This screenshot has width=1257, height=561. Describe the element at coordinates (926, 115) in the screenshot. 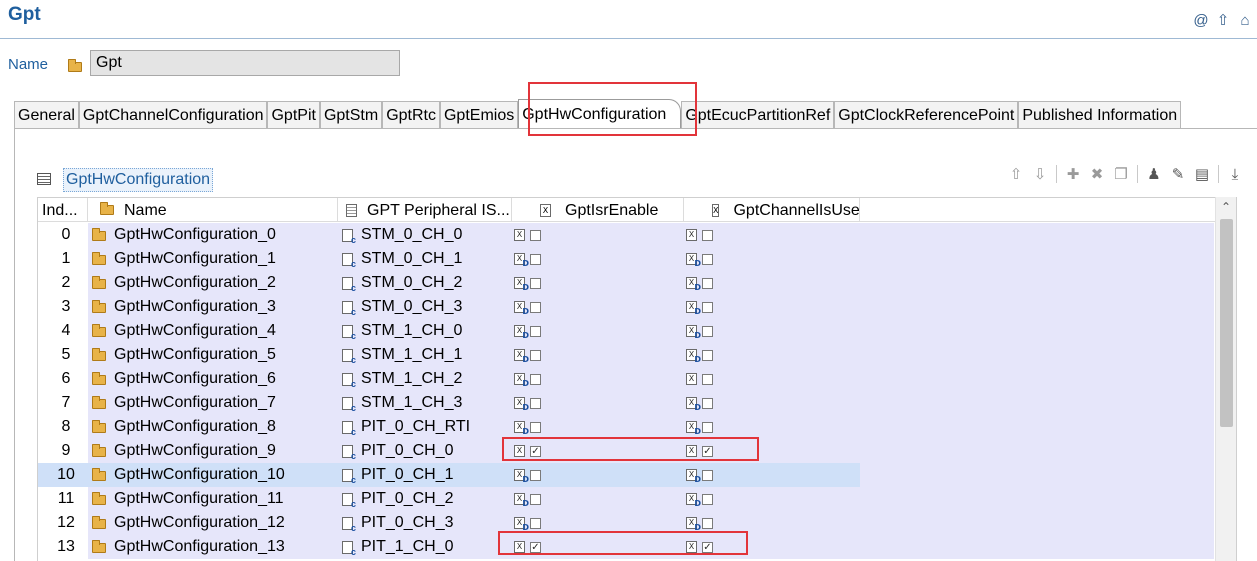

I see `tab-gpt-clock-reference-point: GptClockReferencePoint` at that location.